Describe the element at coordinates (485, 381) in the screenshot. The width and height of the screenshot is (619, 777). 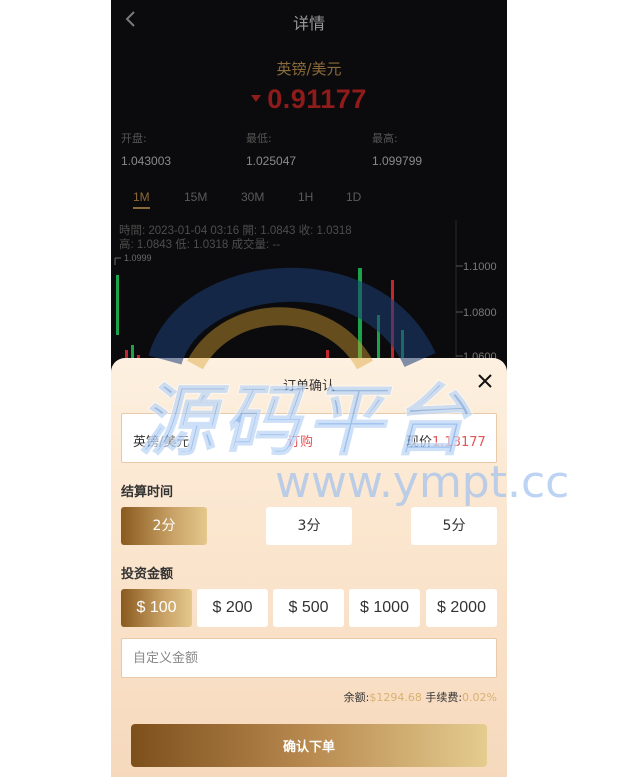
I see `close-icon` at that location.